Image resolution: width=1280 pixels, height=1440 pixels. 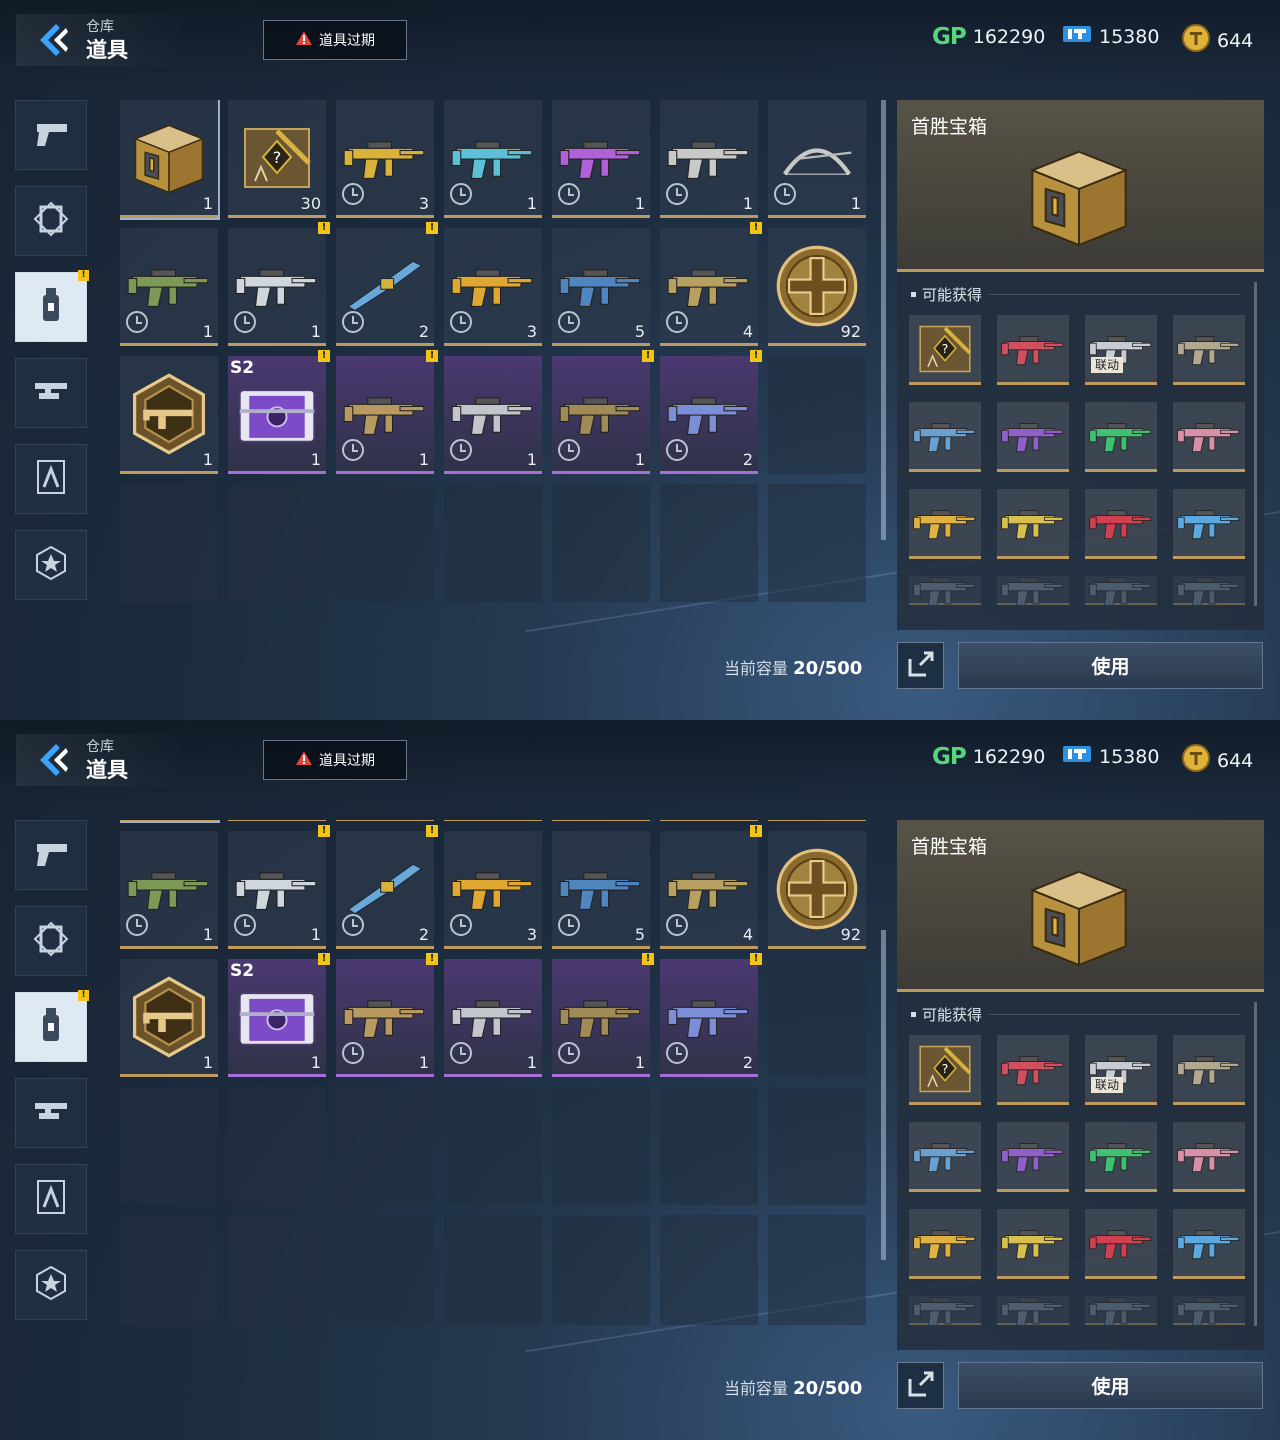 I want to click on item-count: 5, so click(x=639, y=934).